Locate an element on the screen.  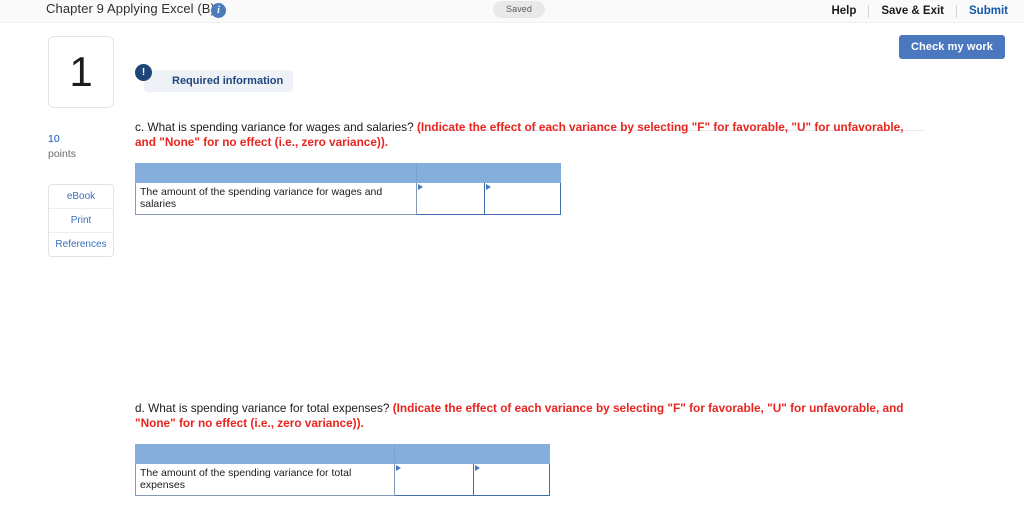
topbar-actions: Help Save & Exit Submit is located at coordinates (917, 11).